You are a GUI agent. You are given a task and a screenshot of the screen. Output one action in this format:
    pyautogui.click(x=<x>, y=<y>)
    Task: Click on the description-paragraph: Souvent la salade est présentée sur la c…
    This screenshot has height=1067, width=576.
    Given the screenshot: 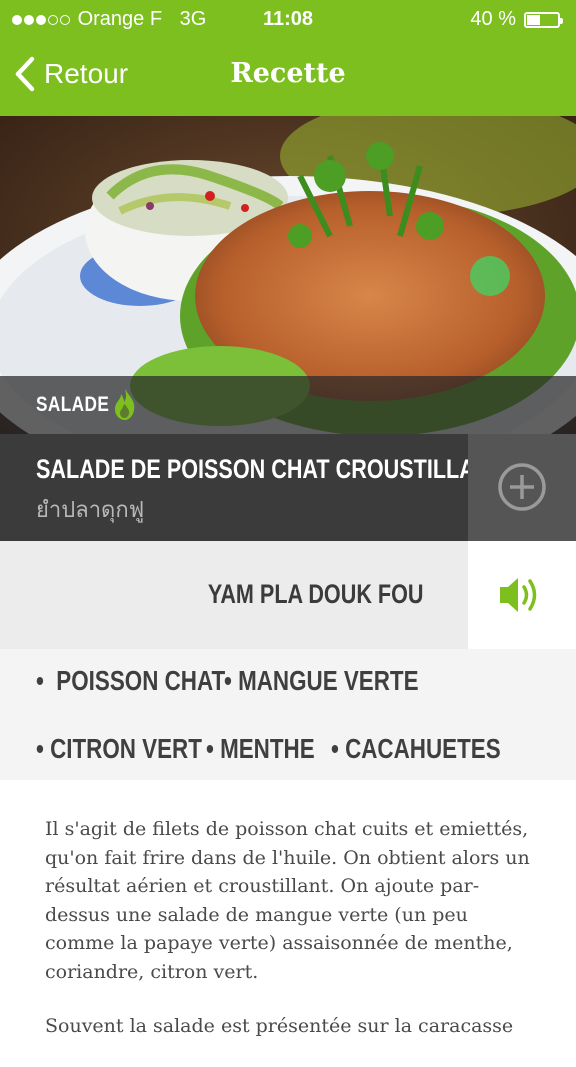 What is the action you would take?
    pyautogui.click(x=279, y=1026)
    